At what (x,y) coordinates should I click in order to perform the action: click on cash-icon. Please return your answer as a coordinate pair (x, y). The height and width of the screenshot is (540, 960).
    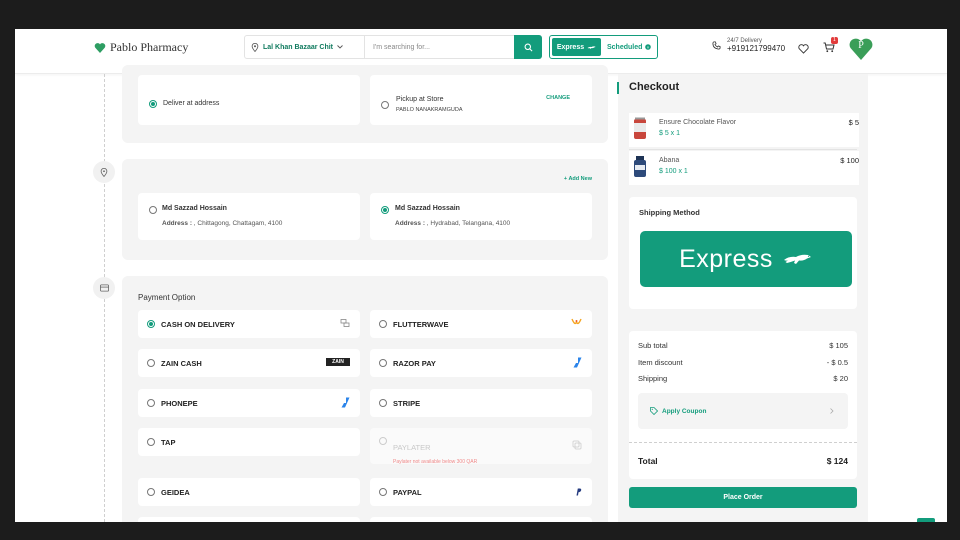
    Looking at the image, I should click on (345, 323).